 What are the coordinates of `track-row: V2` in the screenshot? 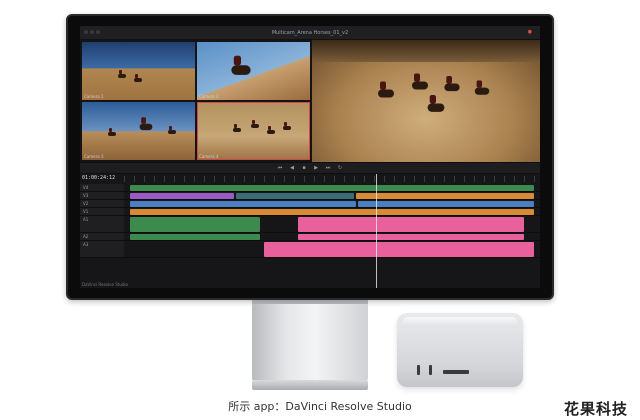 It's located at (310, 204).